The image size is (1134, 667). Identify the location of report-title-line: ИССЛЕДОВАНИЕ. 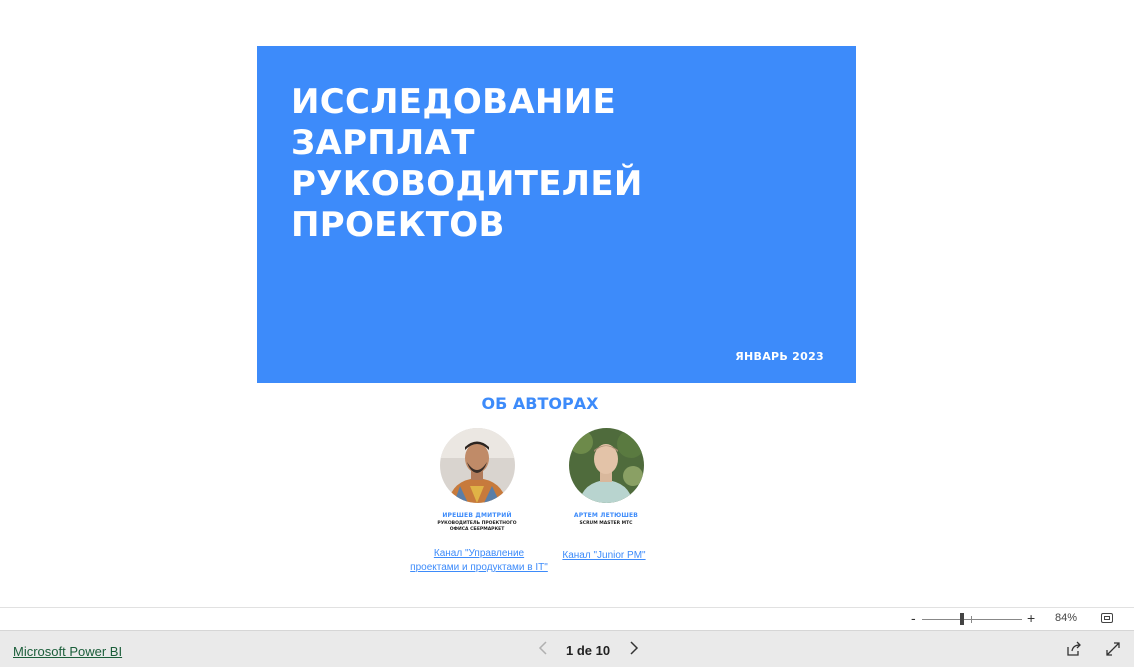
(453, 102).